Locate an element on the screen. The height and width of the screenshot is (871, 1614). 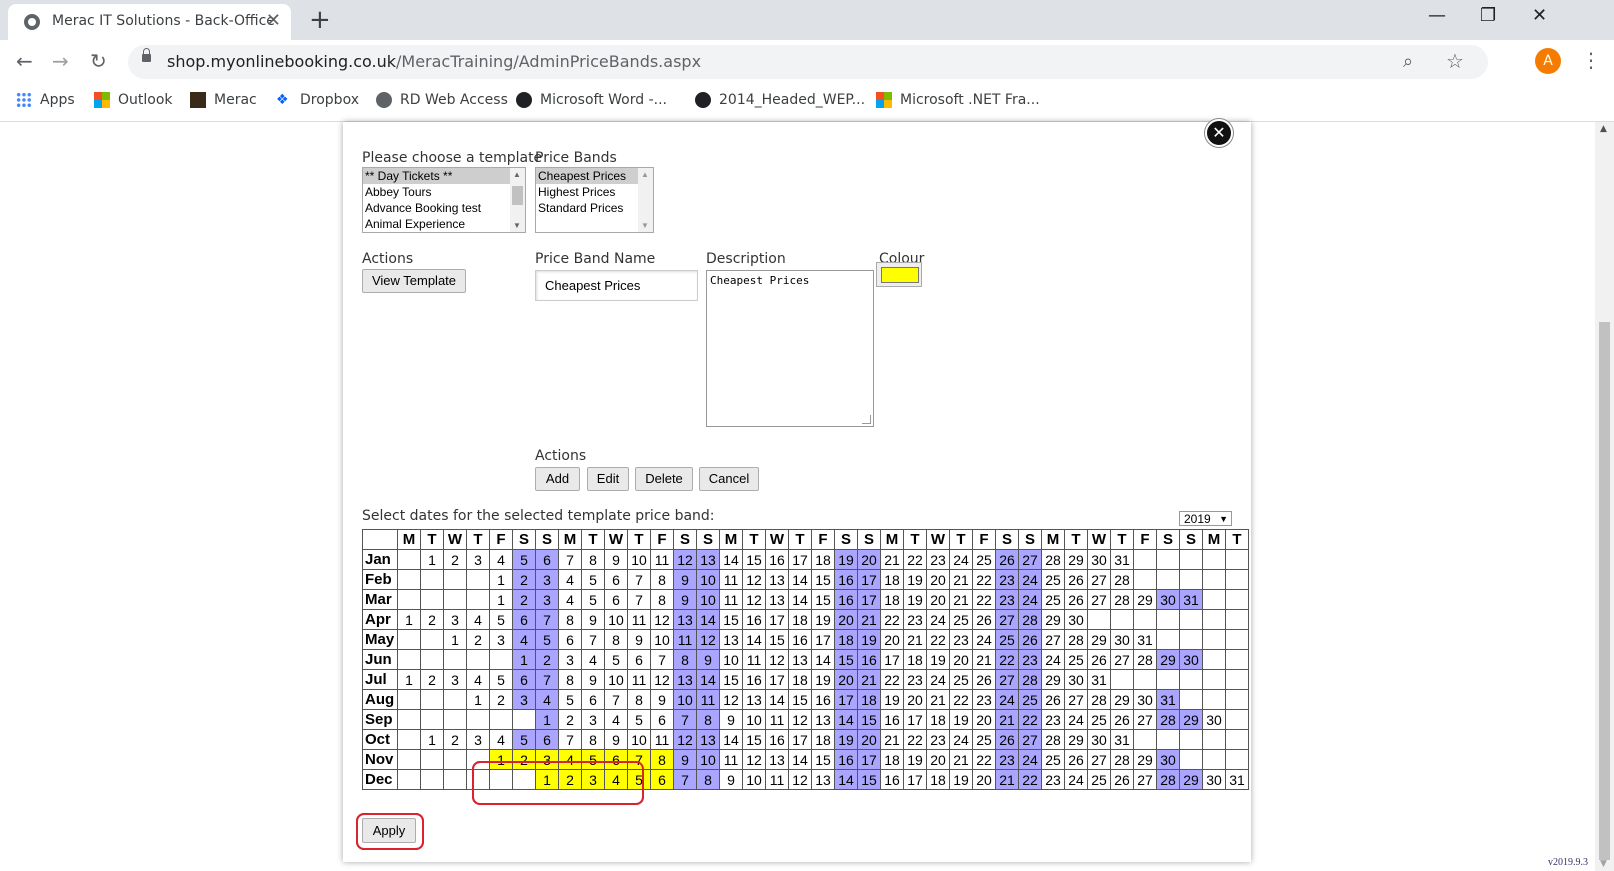
date-cell: 29 is located at coordinates (1191, 779).